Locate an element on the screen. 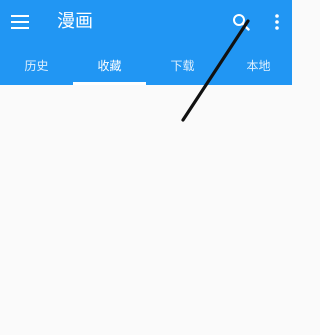 This screenshot has height=335, width=320. annotation-stroke is located at coordinates (215, 70).